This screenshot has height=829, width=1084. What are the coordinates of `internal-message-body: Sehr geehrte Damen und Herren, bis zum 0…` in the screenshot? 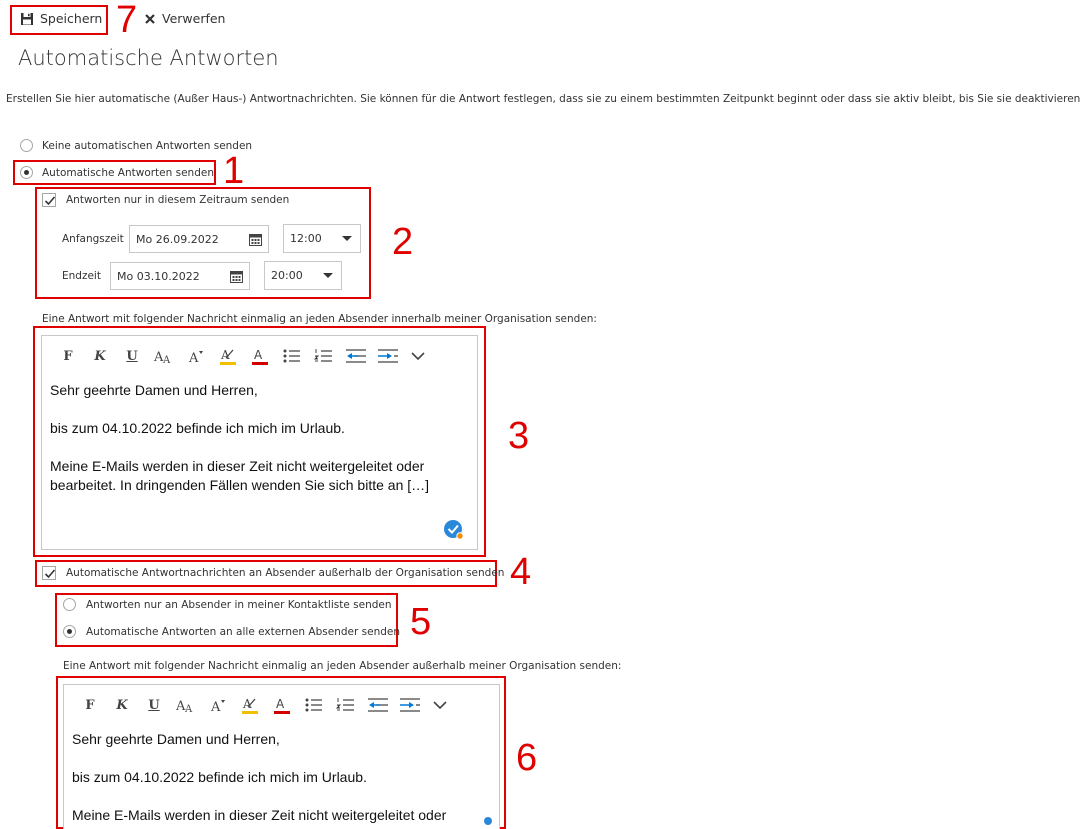 It's located at (239, 438).